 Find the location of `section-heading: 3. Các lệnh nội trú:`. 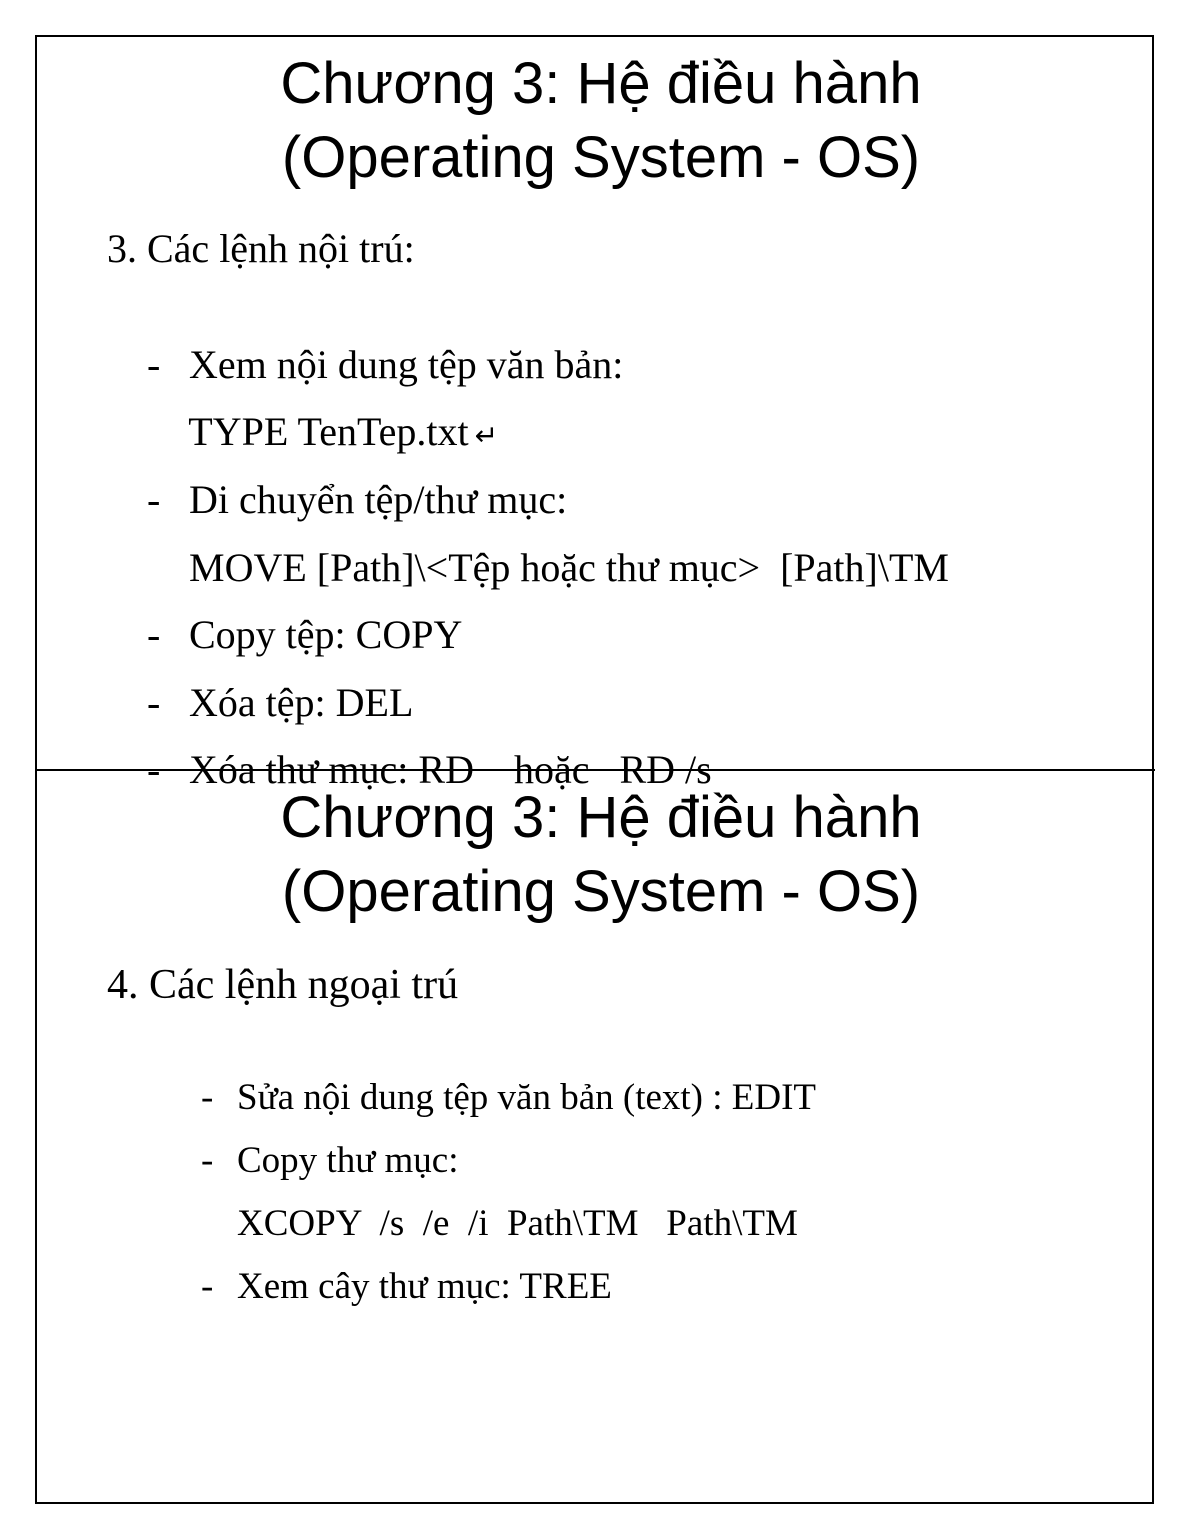

section-heading: 3. Các lệnh nội trú: is located at coordinates (261, 248).